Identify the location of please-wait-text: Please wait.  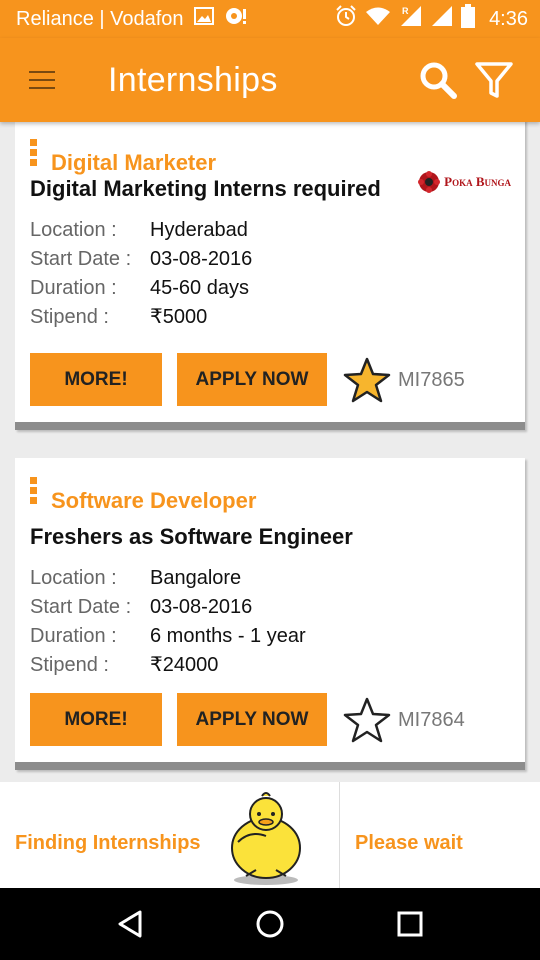
(409, 843).